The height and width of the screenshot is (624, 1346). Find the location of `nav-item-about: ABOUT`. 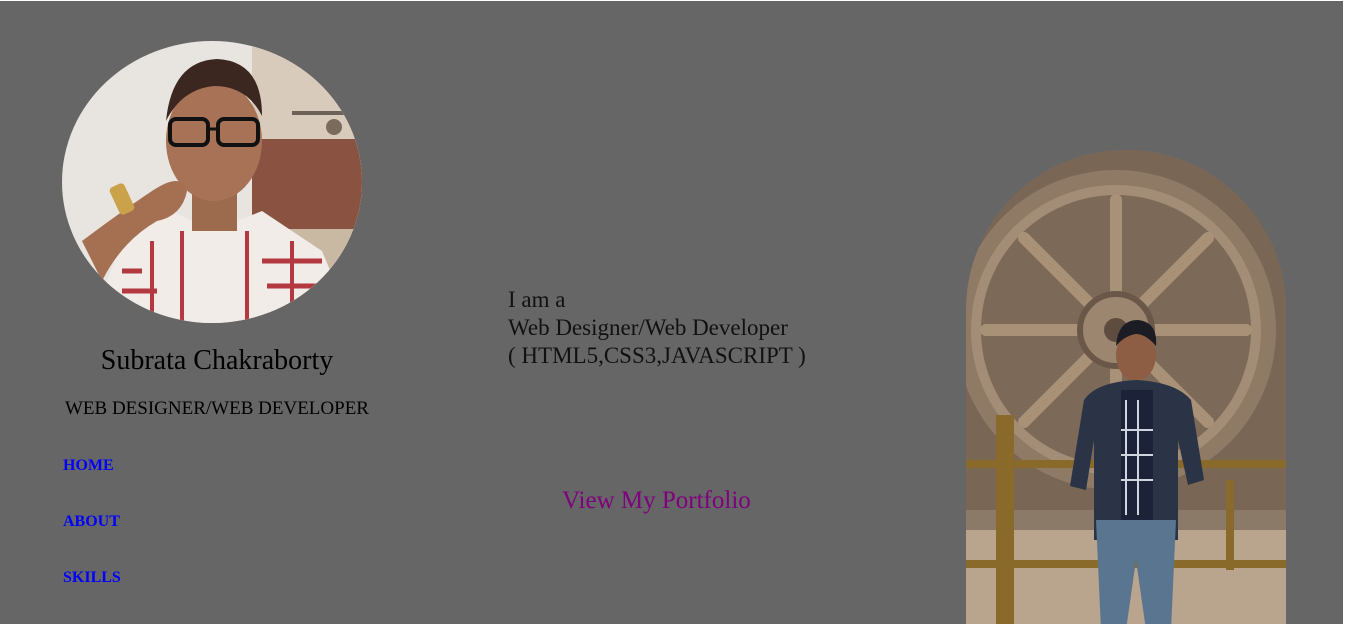

nav-item-about: ABOUT is located at coordinates (92, 540).